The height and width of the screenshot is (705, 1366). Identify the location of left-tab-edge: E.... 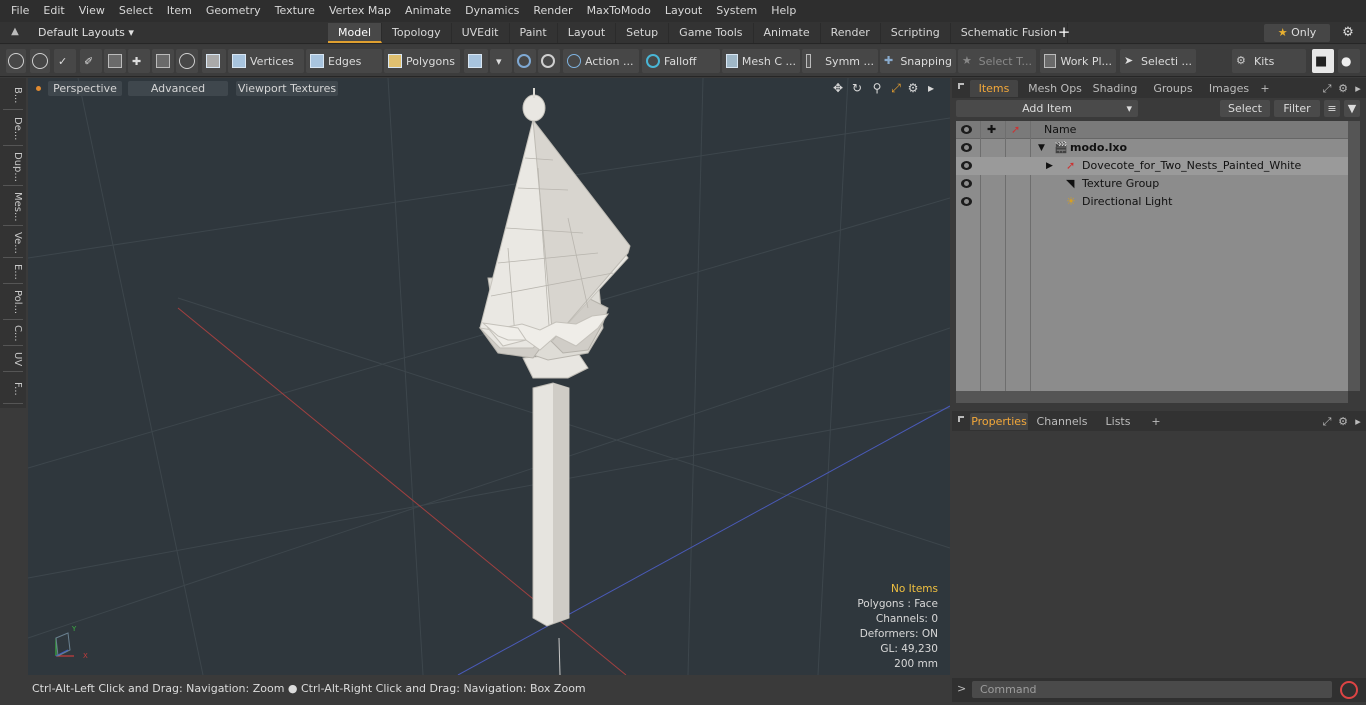
(13, 272).